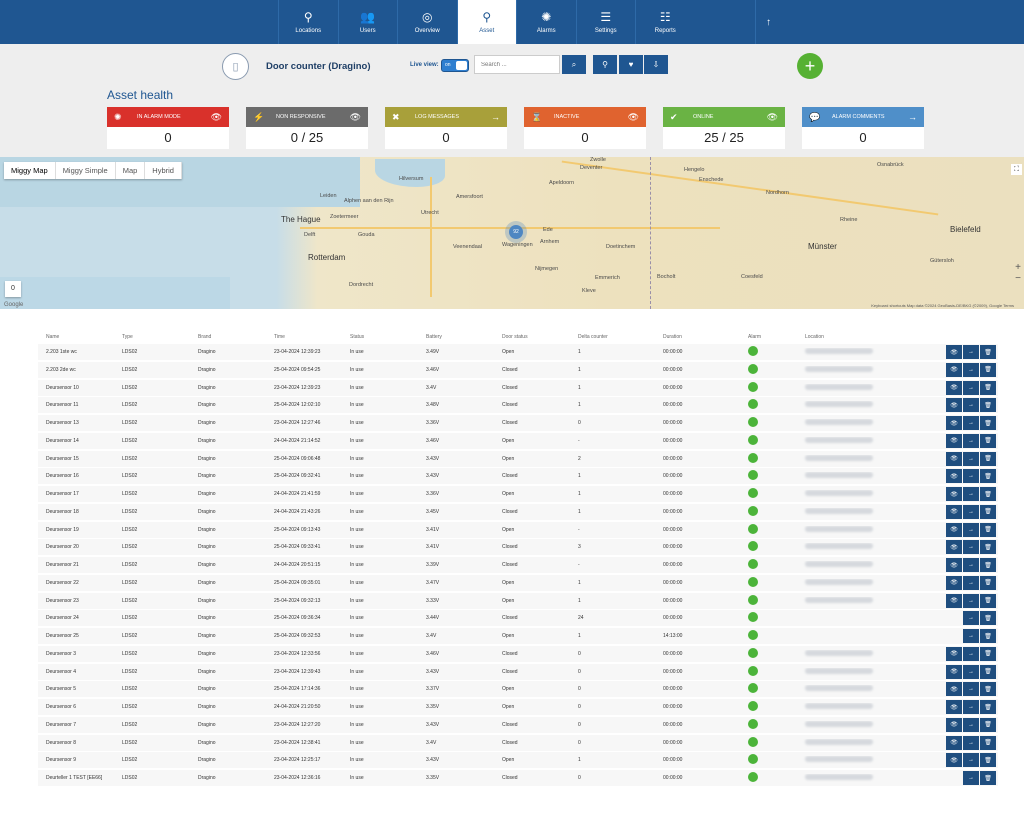 Image resolution: width=1024 pixels, height=829 pixels. I want to click on nav-locations: ⚲ Locations, so click(308, 22).